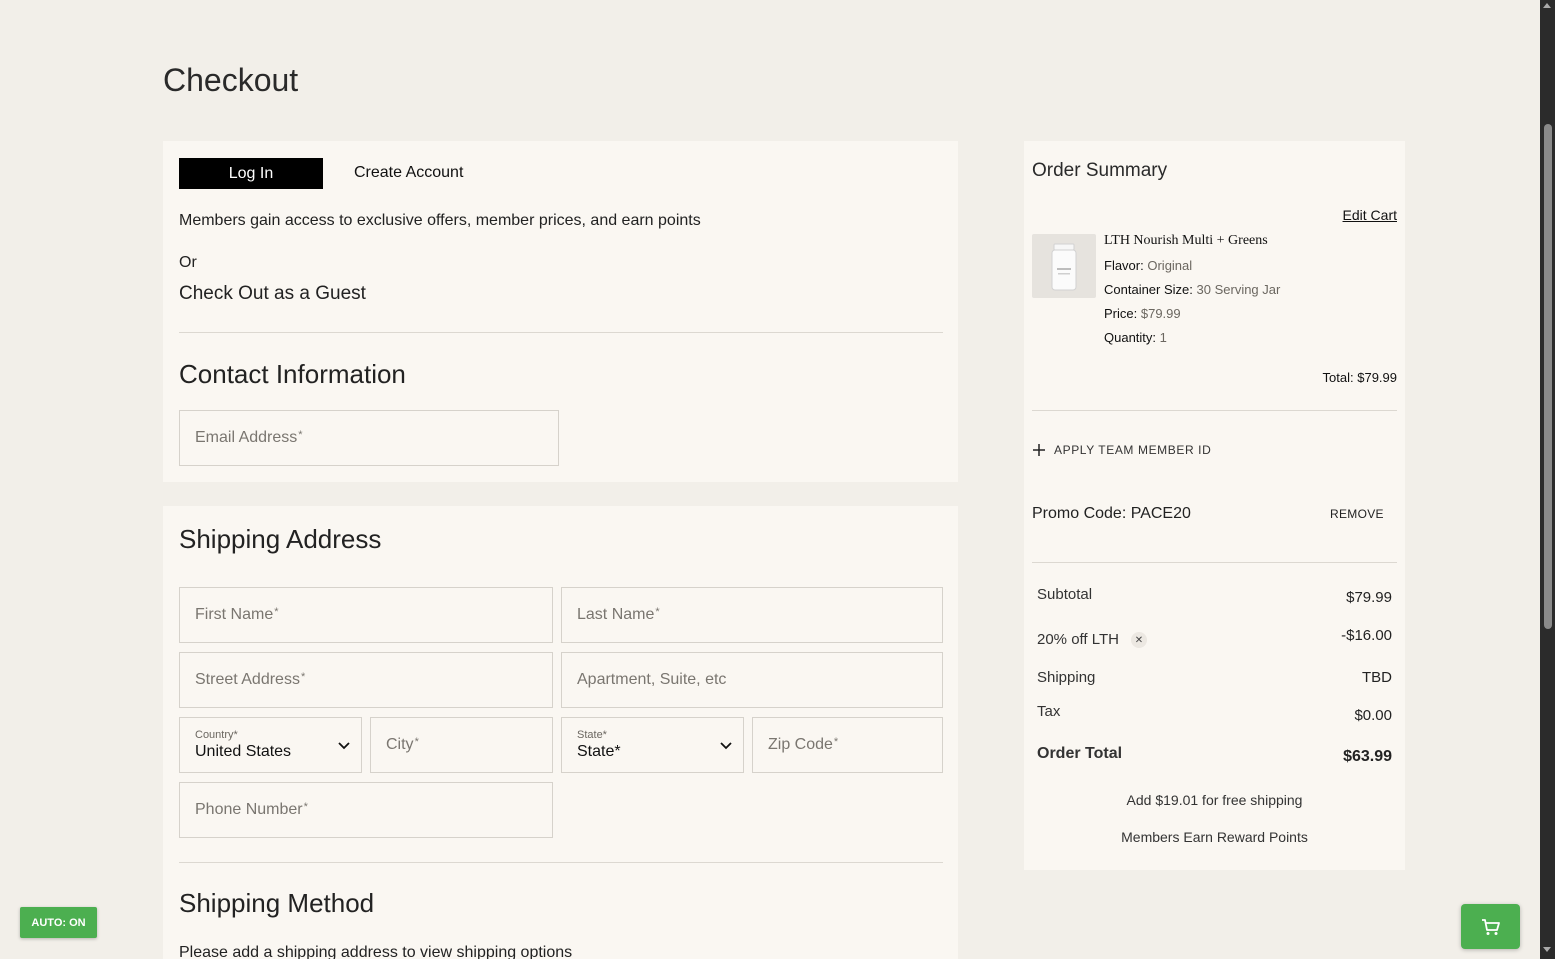  Describe the element at coordinates (1133, 450) in the screenshot. I see `apply-team-label: APPLY TEAM MEMBER ID` at that location.